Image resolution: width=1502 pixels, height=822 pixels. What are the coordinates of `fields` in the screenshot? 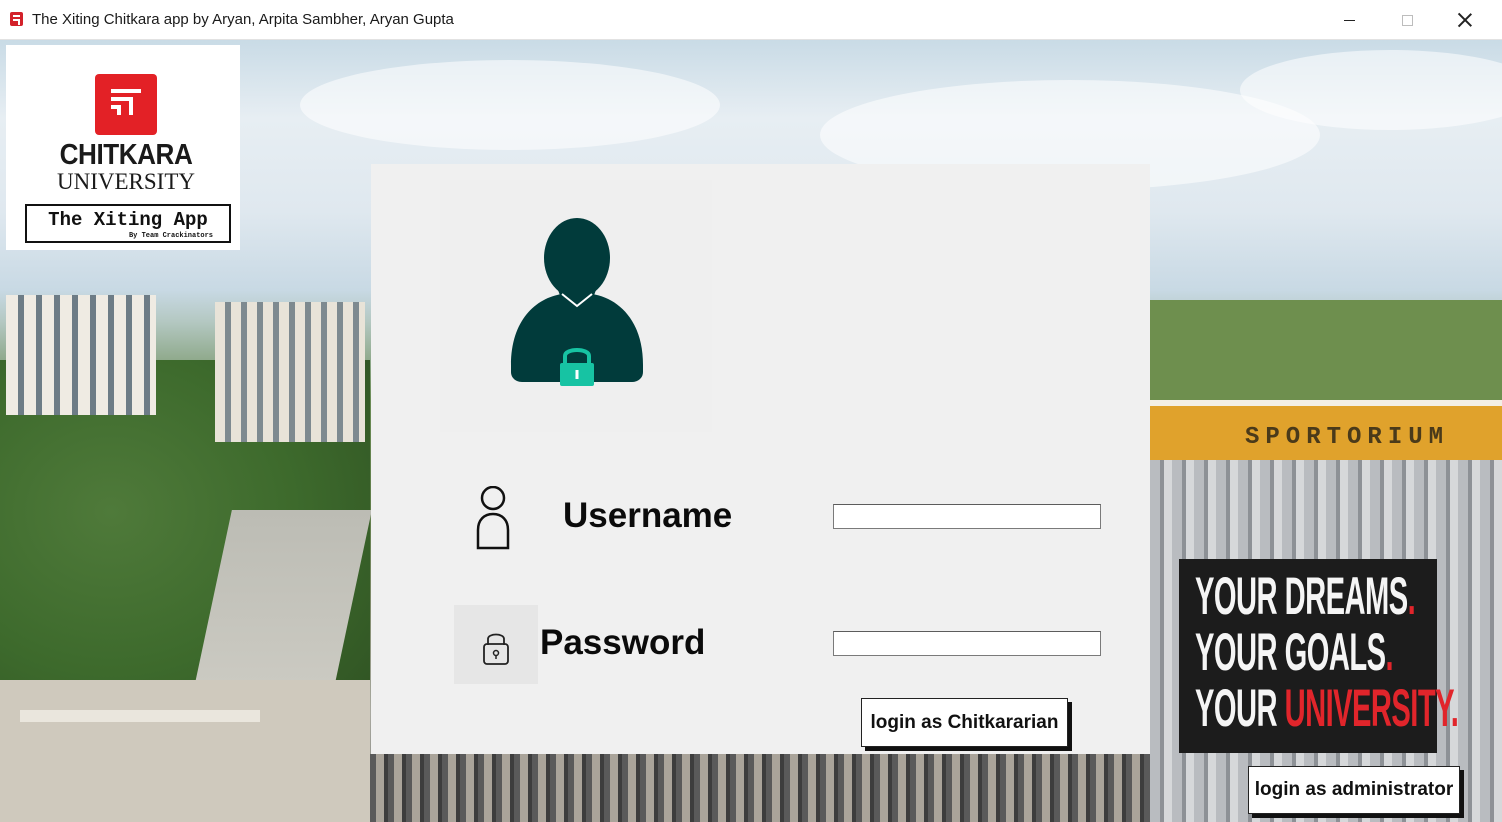 It's located at (1326, 350).